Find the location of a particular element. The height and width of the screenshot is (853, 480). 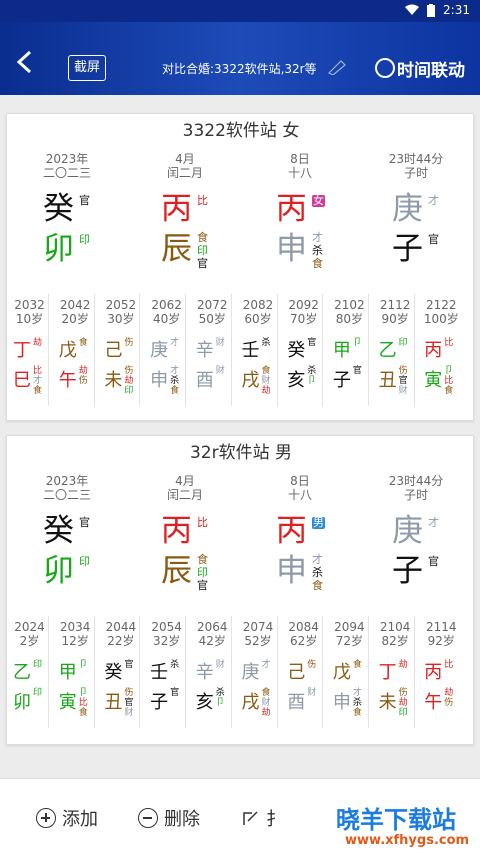

luck-stem-tags: 劫 is located at coordinates (406, 665).